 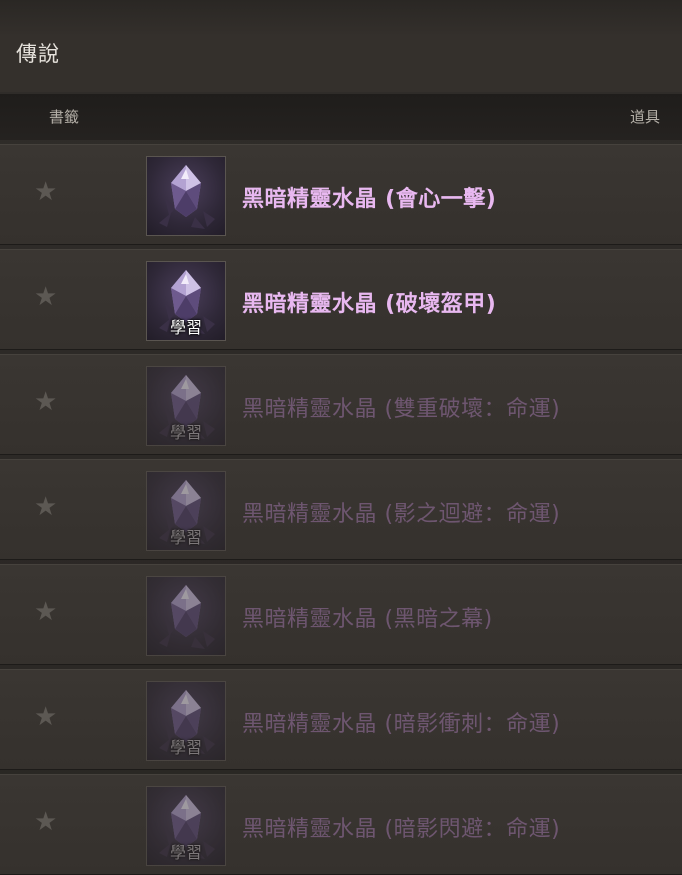 I want to click on item-name: 黑暗精靈水晶 (雙重破壞：命運), so click(x=401, y=407).